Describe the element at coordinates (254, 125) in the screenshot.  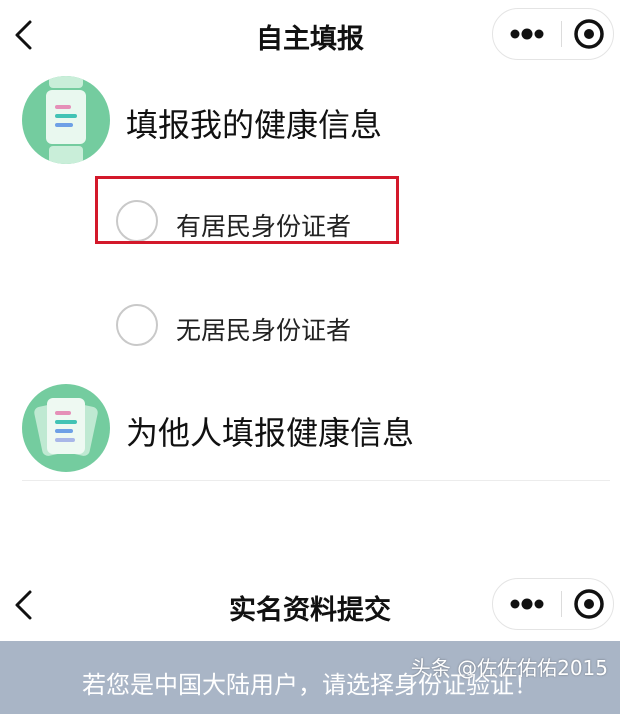
I see `fill-my-health-info-label: 填报我的健康信息` at that location.